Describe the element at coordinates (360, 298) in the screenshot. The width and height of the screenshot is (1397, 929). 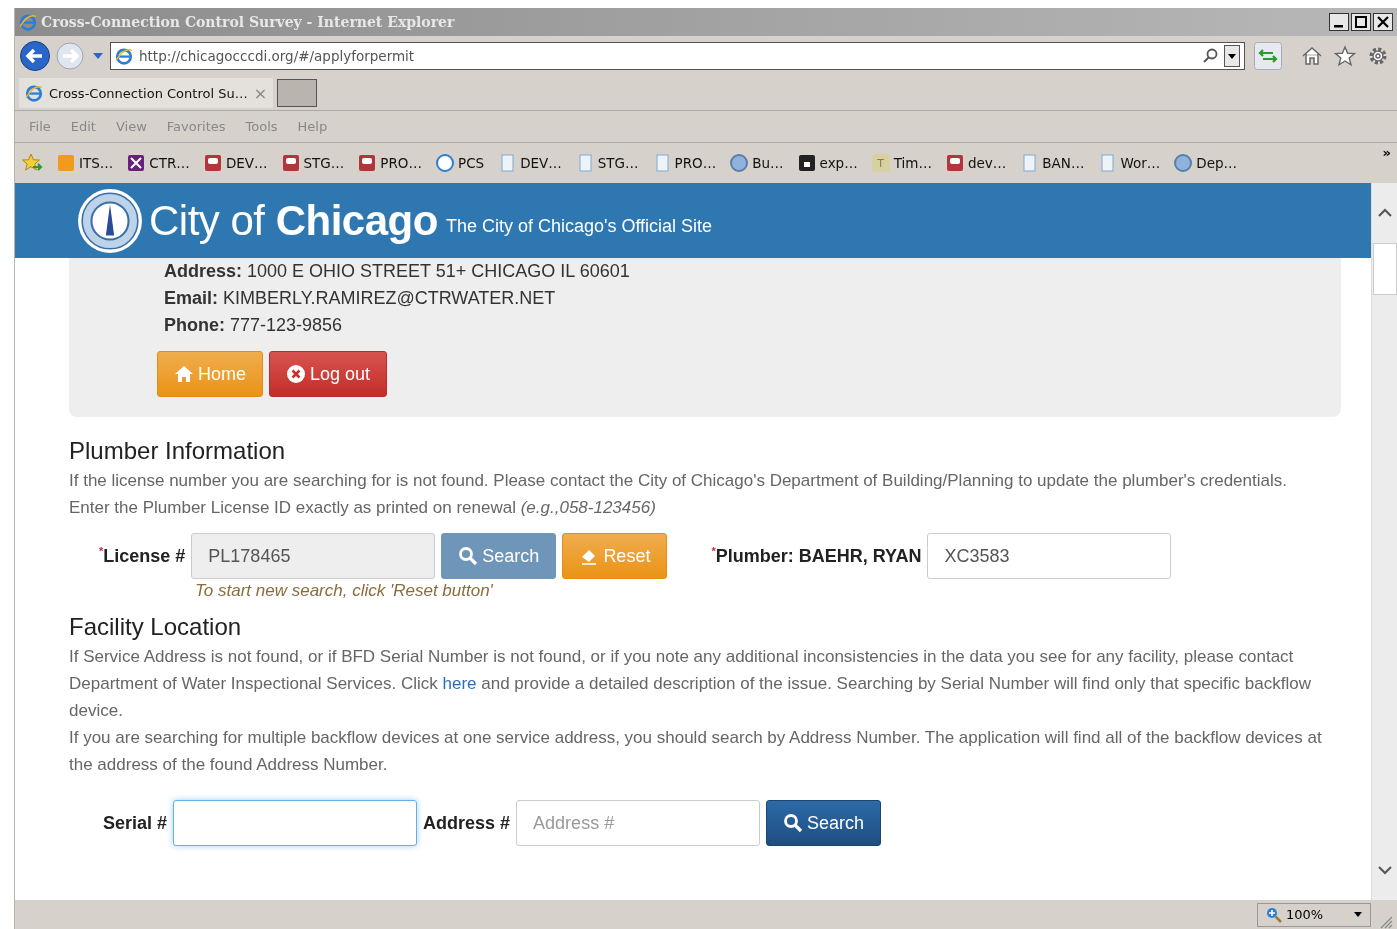
I see `account-detail: Email: KIMBERLY.RAMIREZ@CTRWATER.NET` at that location.